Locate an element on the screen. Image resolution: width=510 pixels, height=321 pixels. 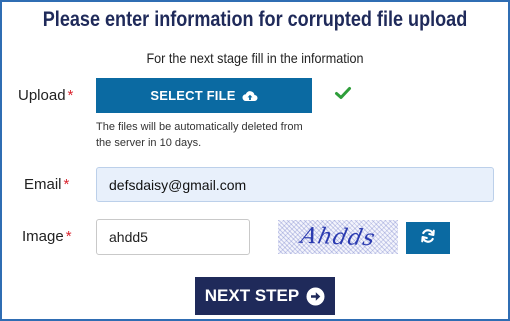
select-file-button: SELECT FILE is located at coordinates (204, 95).